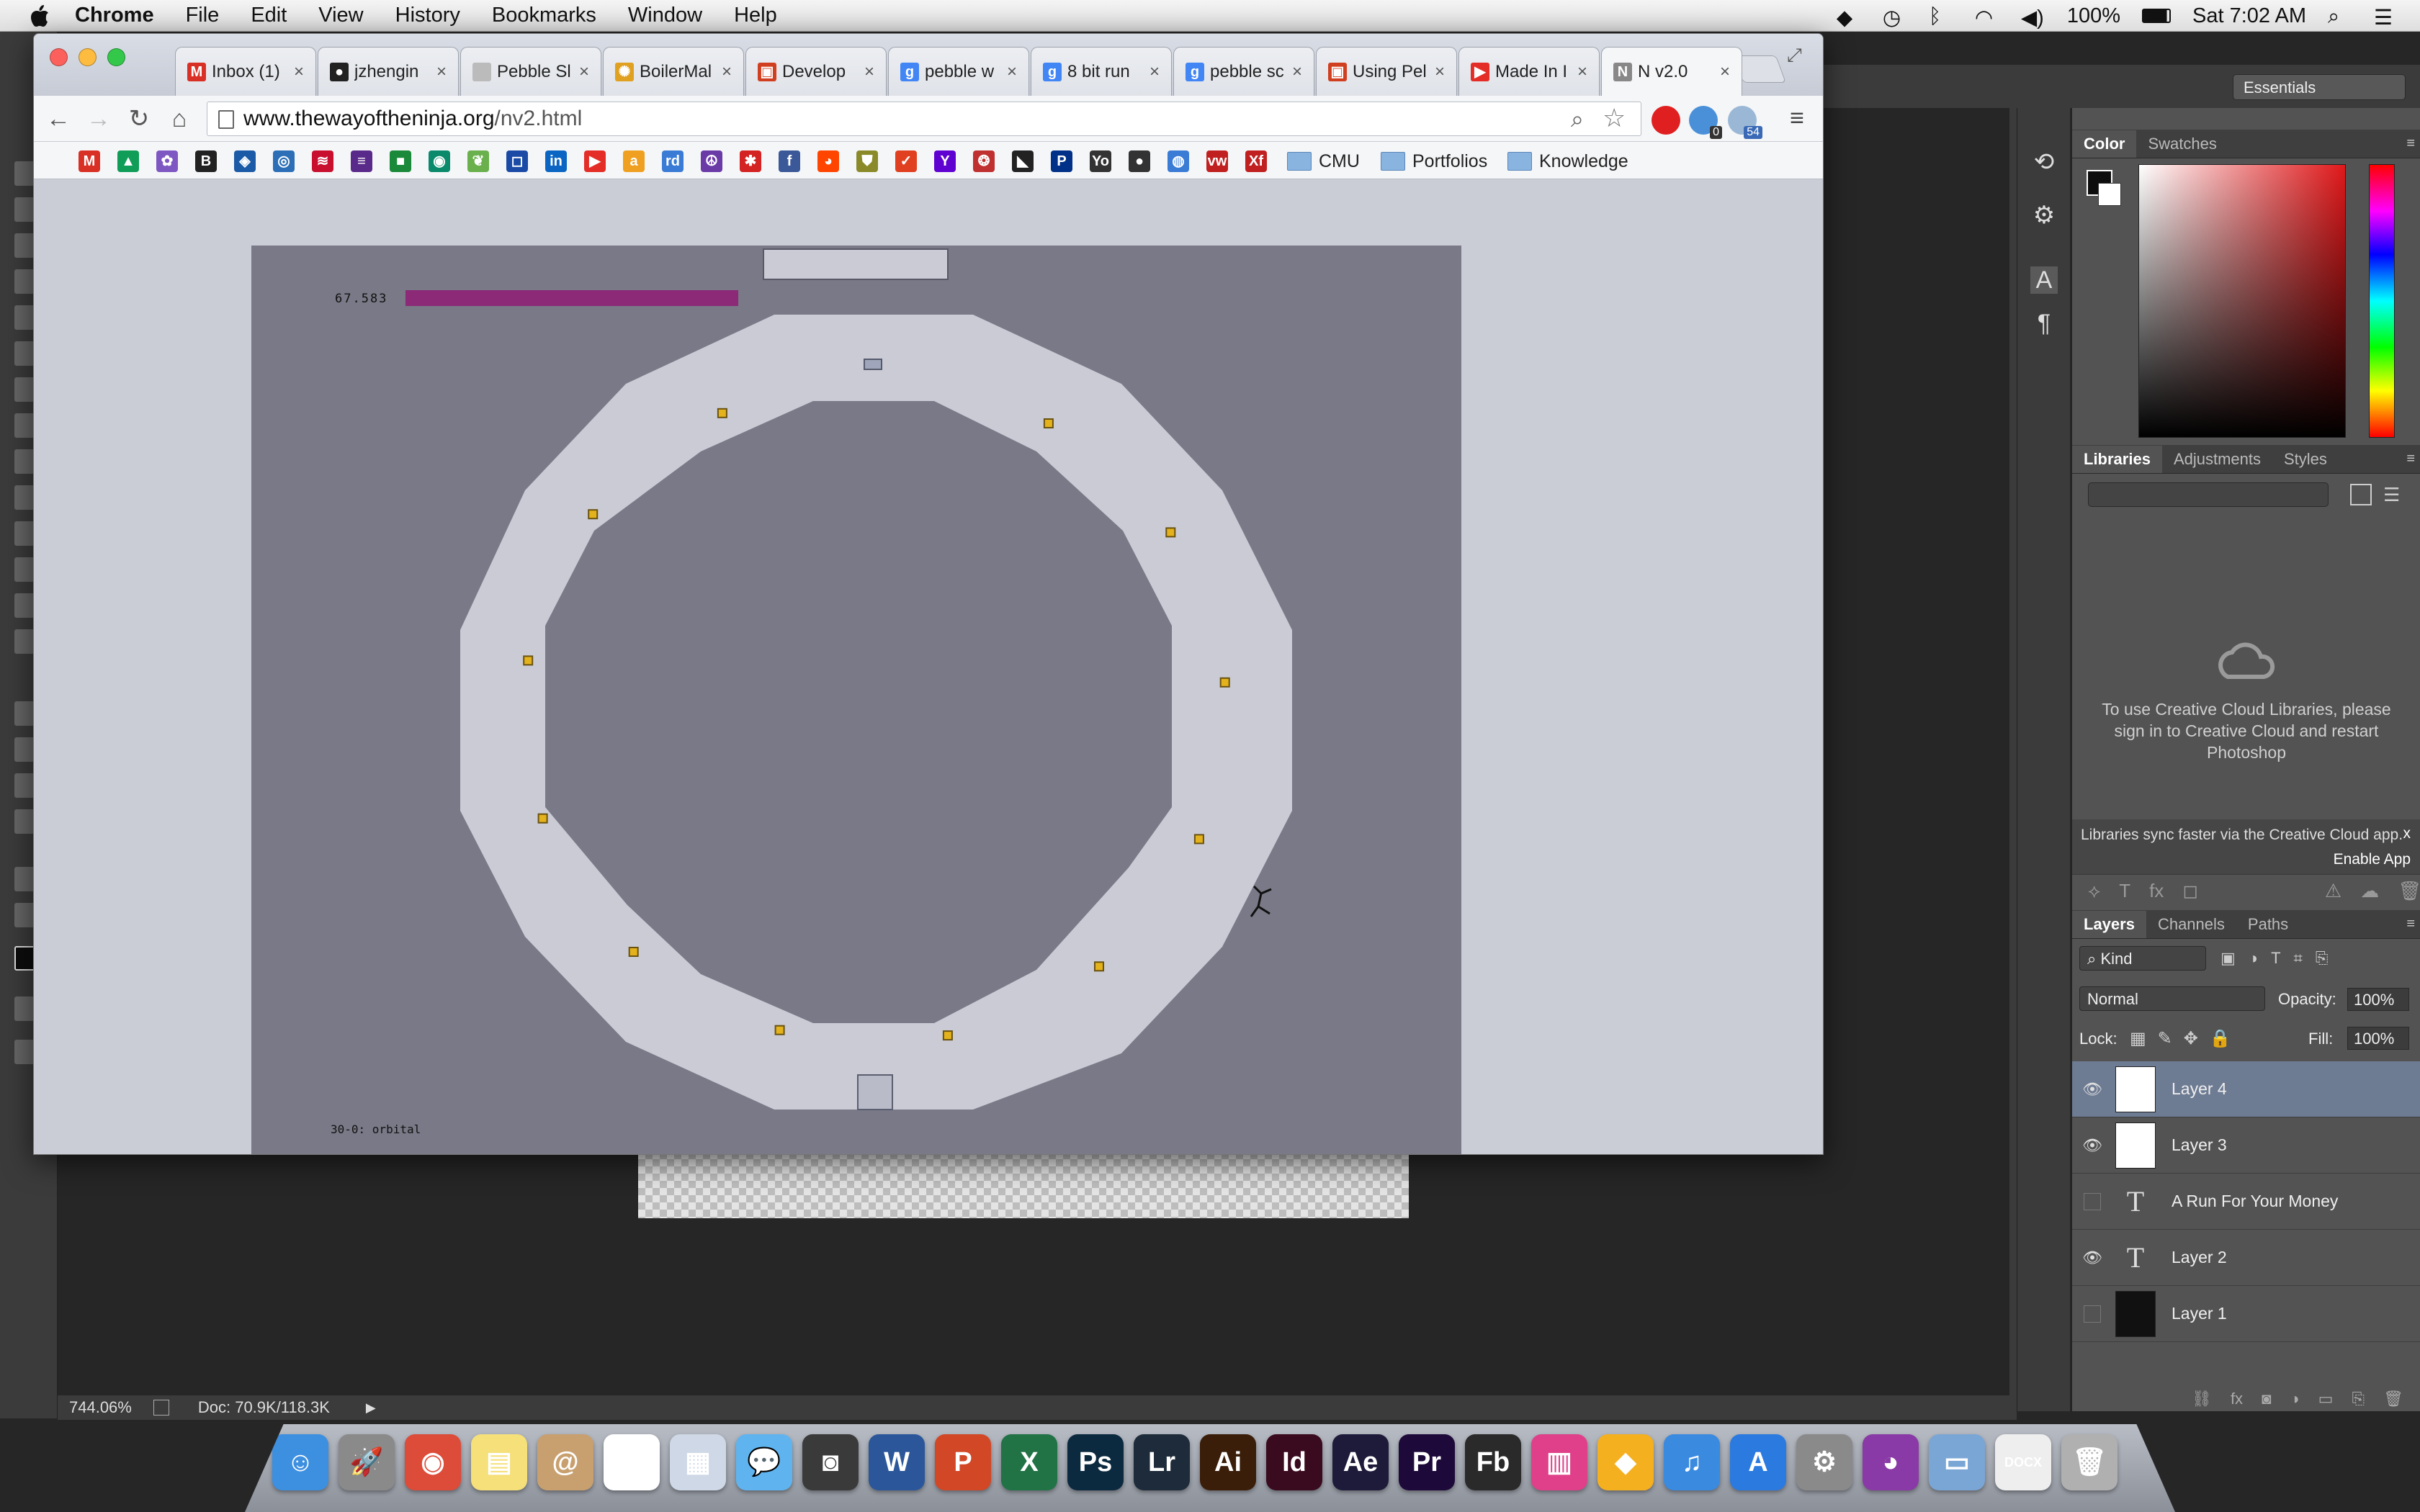 This screenshot has width=2420, height=1512. Describe the element at coordinates (984, 161) in the screenshot. I see `bookmark-icon: ❂` at that location.